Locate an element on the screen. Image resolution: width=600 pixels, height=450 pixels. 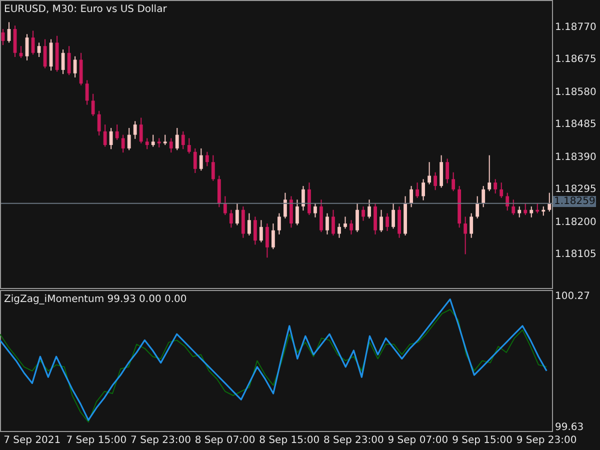
time-label: 9 Sep 15:00 is located at coordinates (482, 440).